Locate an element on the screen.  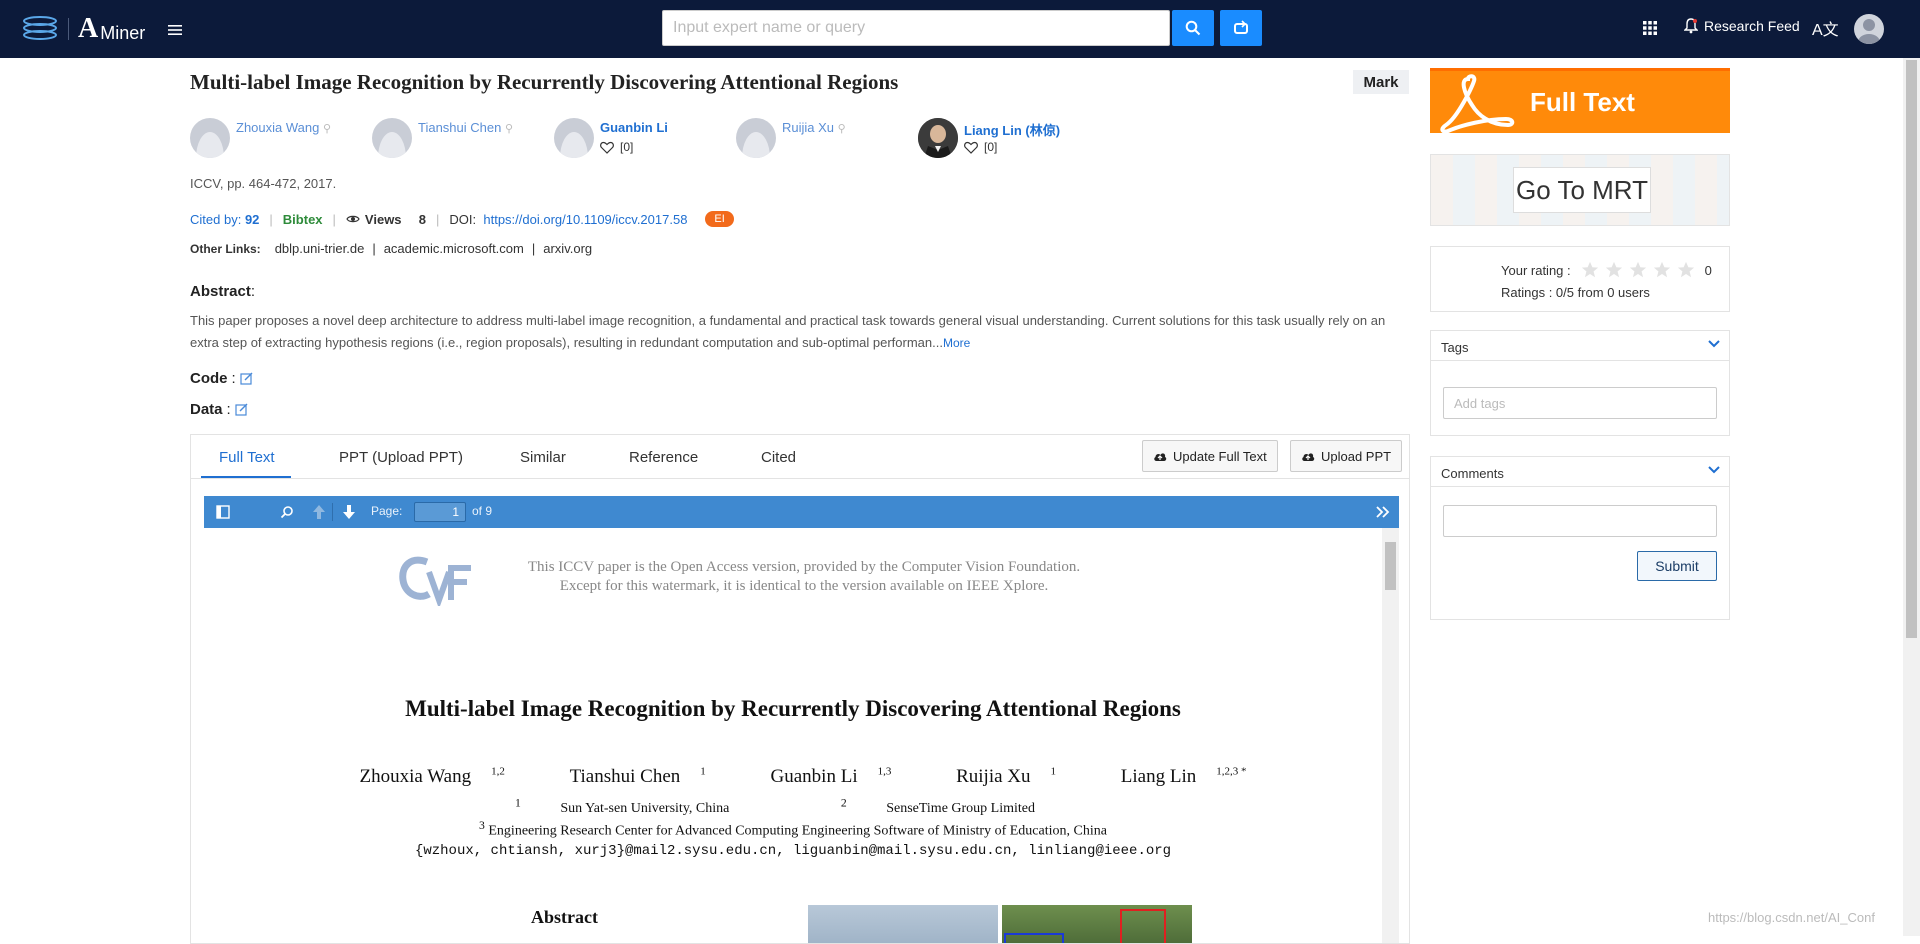
other-link-arxiv: arxiv.org is located at coordinates (567, 248).